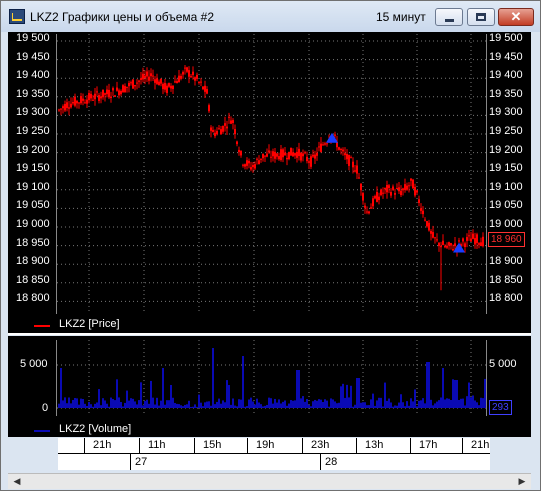 Image resolution: width=541 pixels, height=491 pixels. What do you see at coordinates (270, 16) in the screenshot?
I see `title-bar: LKZ2 Графики цены и объема #2 15 минут ✕` at bounding box center [270, 16].